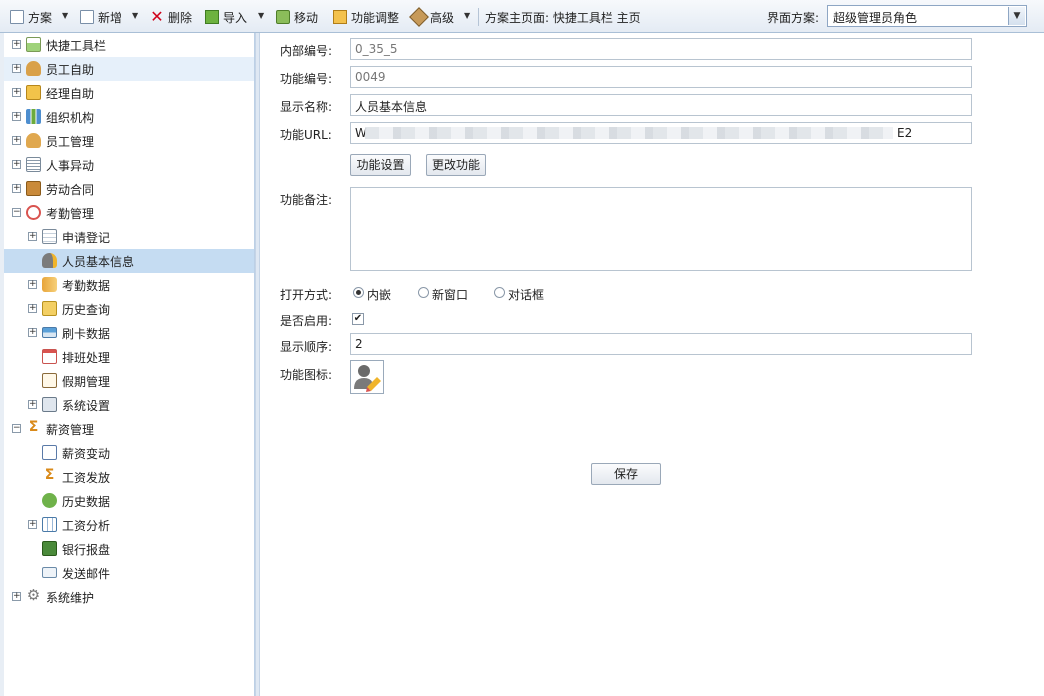 The image size is (1044, 696). I want to click on panel-splitter, so click(257, 364).